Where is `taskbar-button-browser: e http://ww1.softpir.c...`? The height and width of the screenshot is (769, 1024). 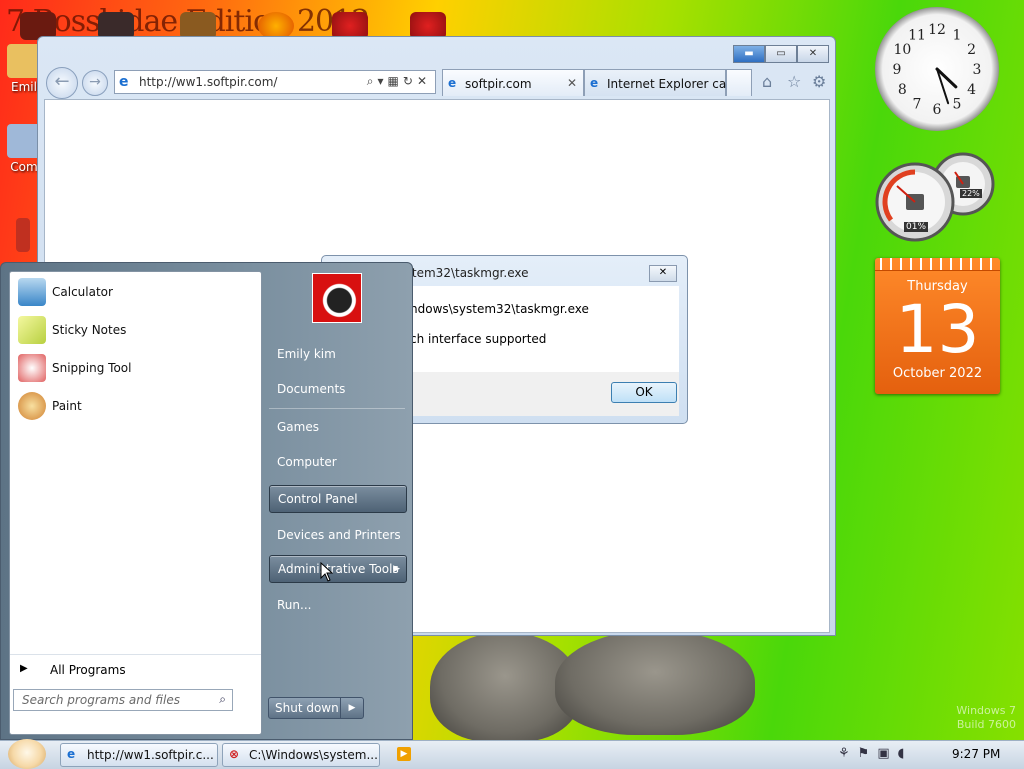
taskbar-button-browser: e http://ww1.softpir.c... is located at coordinates (139, 755).